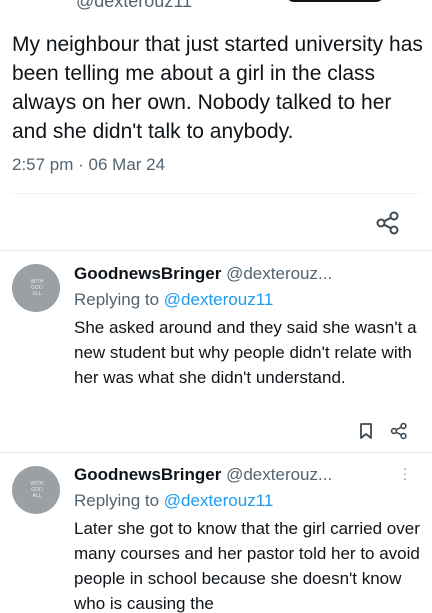 The image size is (432, 613). I want to click on main-tweet-timestamp: 2:57 pm · 06 Mar 24, so click(88, 165).